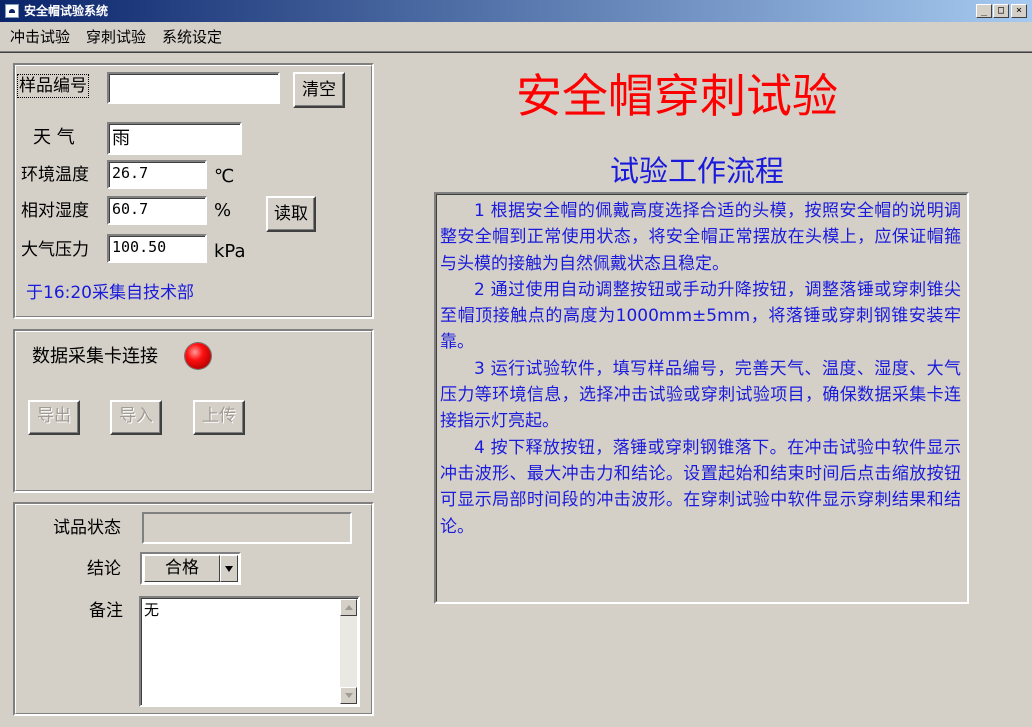 This screenshot has width=1032, height=727. Describe the element at coordinates (247, 528) in the screenshot. I see `sample-status-field` at that location.